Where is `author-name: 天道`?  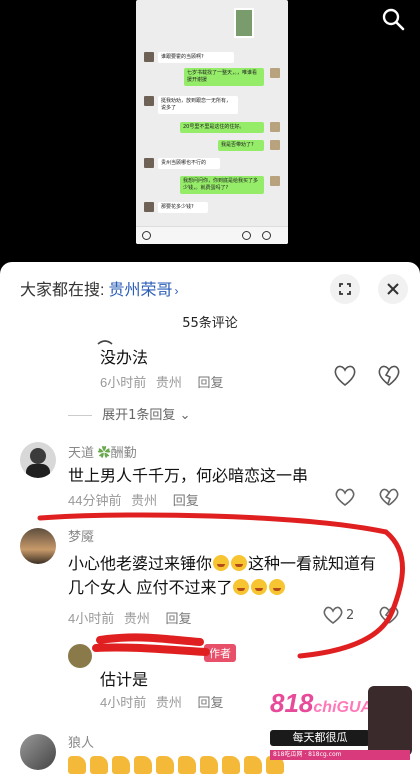
author-name: 天道 is located at coordinates (81, 452).